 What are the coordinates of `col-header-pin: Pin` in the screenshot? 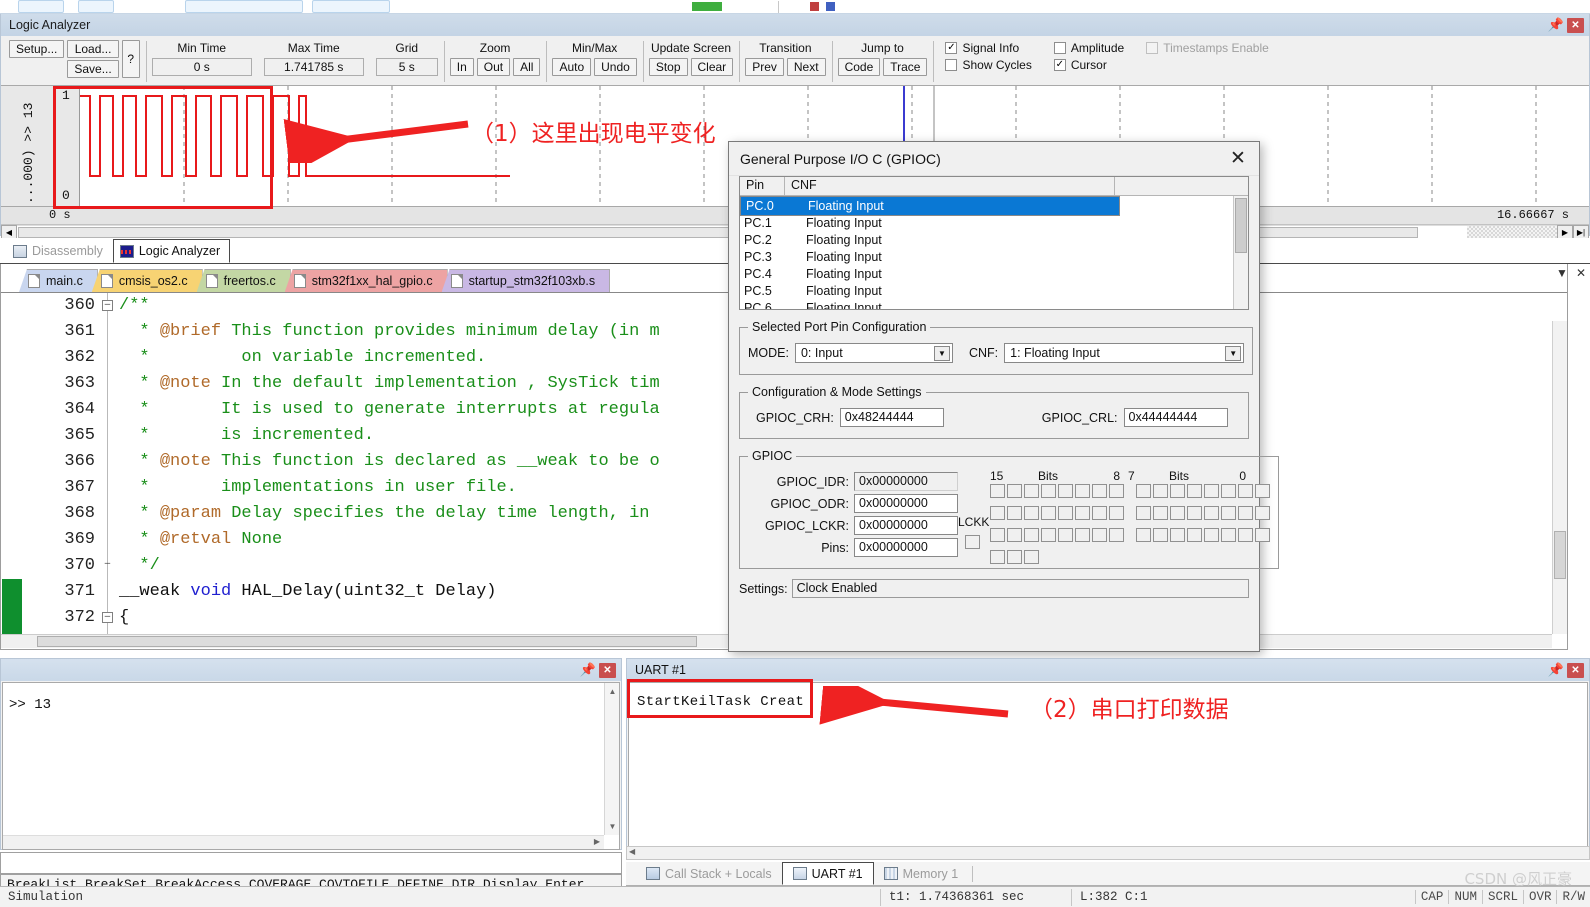 It's located at (762, 186).